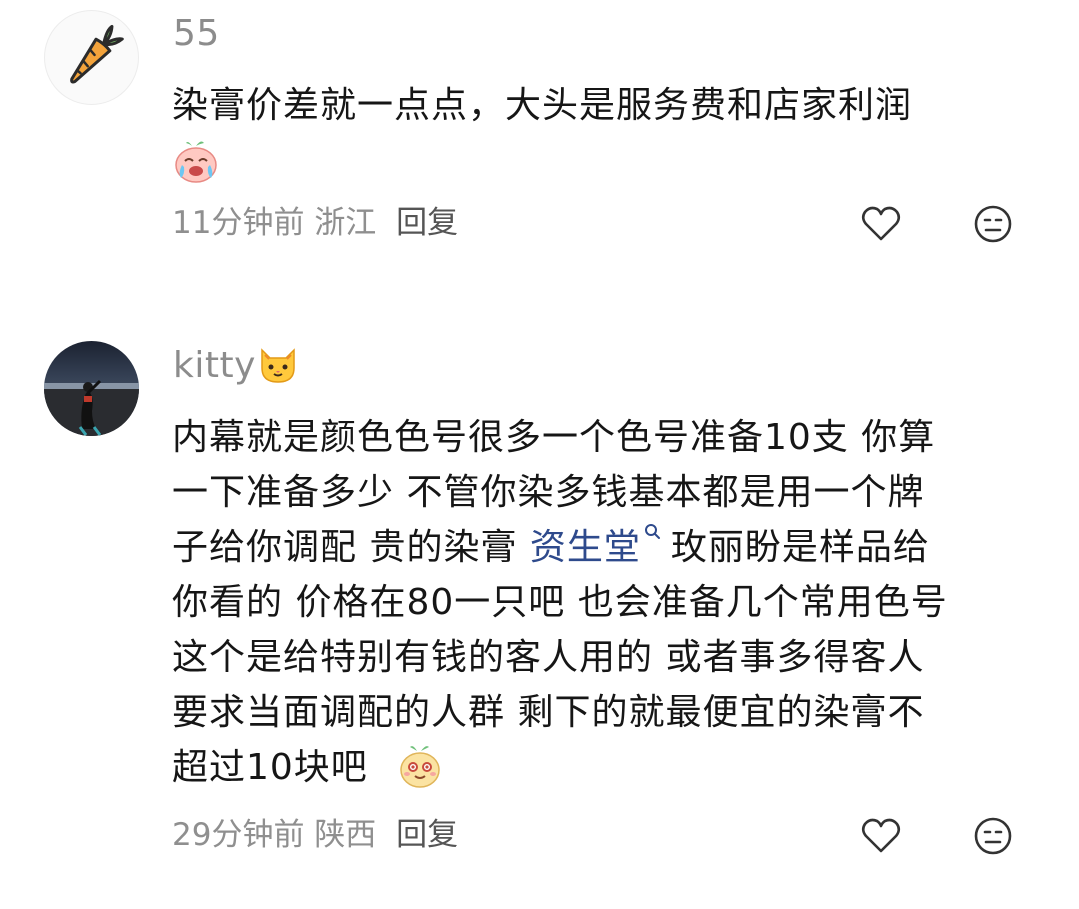 This screenshot has width=1079, height=909. Describe the element at coordinates (278, 365) in the screenshot. I see `cat-face-emoji` at that location.